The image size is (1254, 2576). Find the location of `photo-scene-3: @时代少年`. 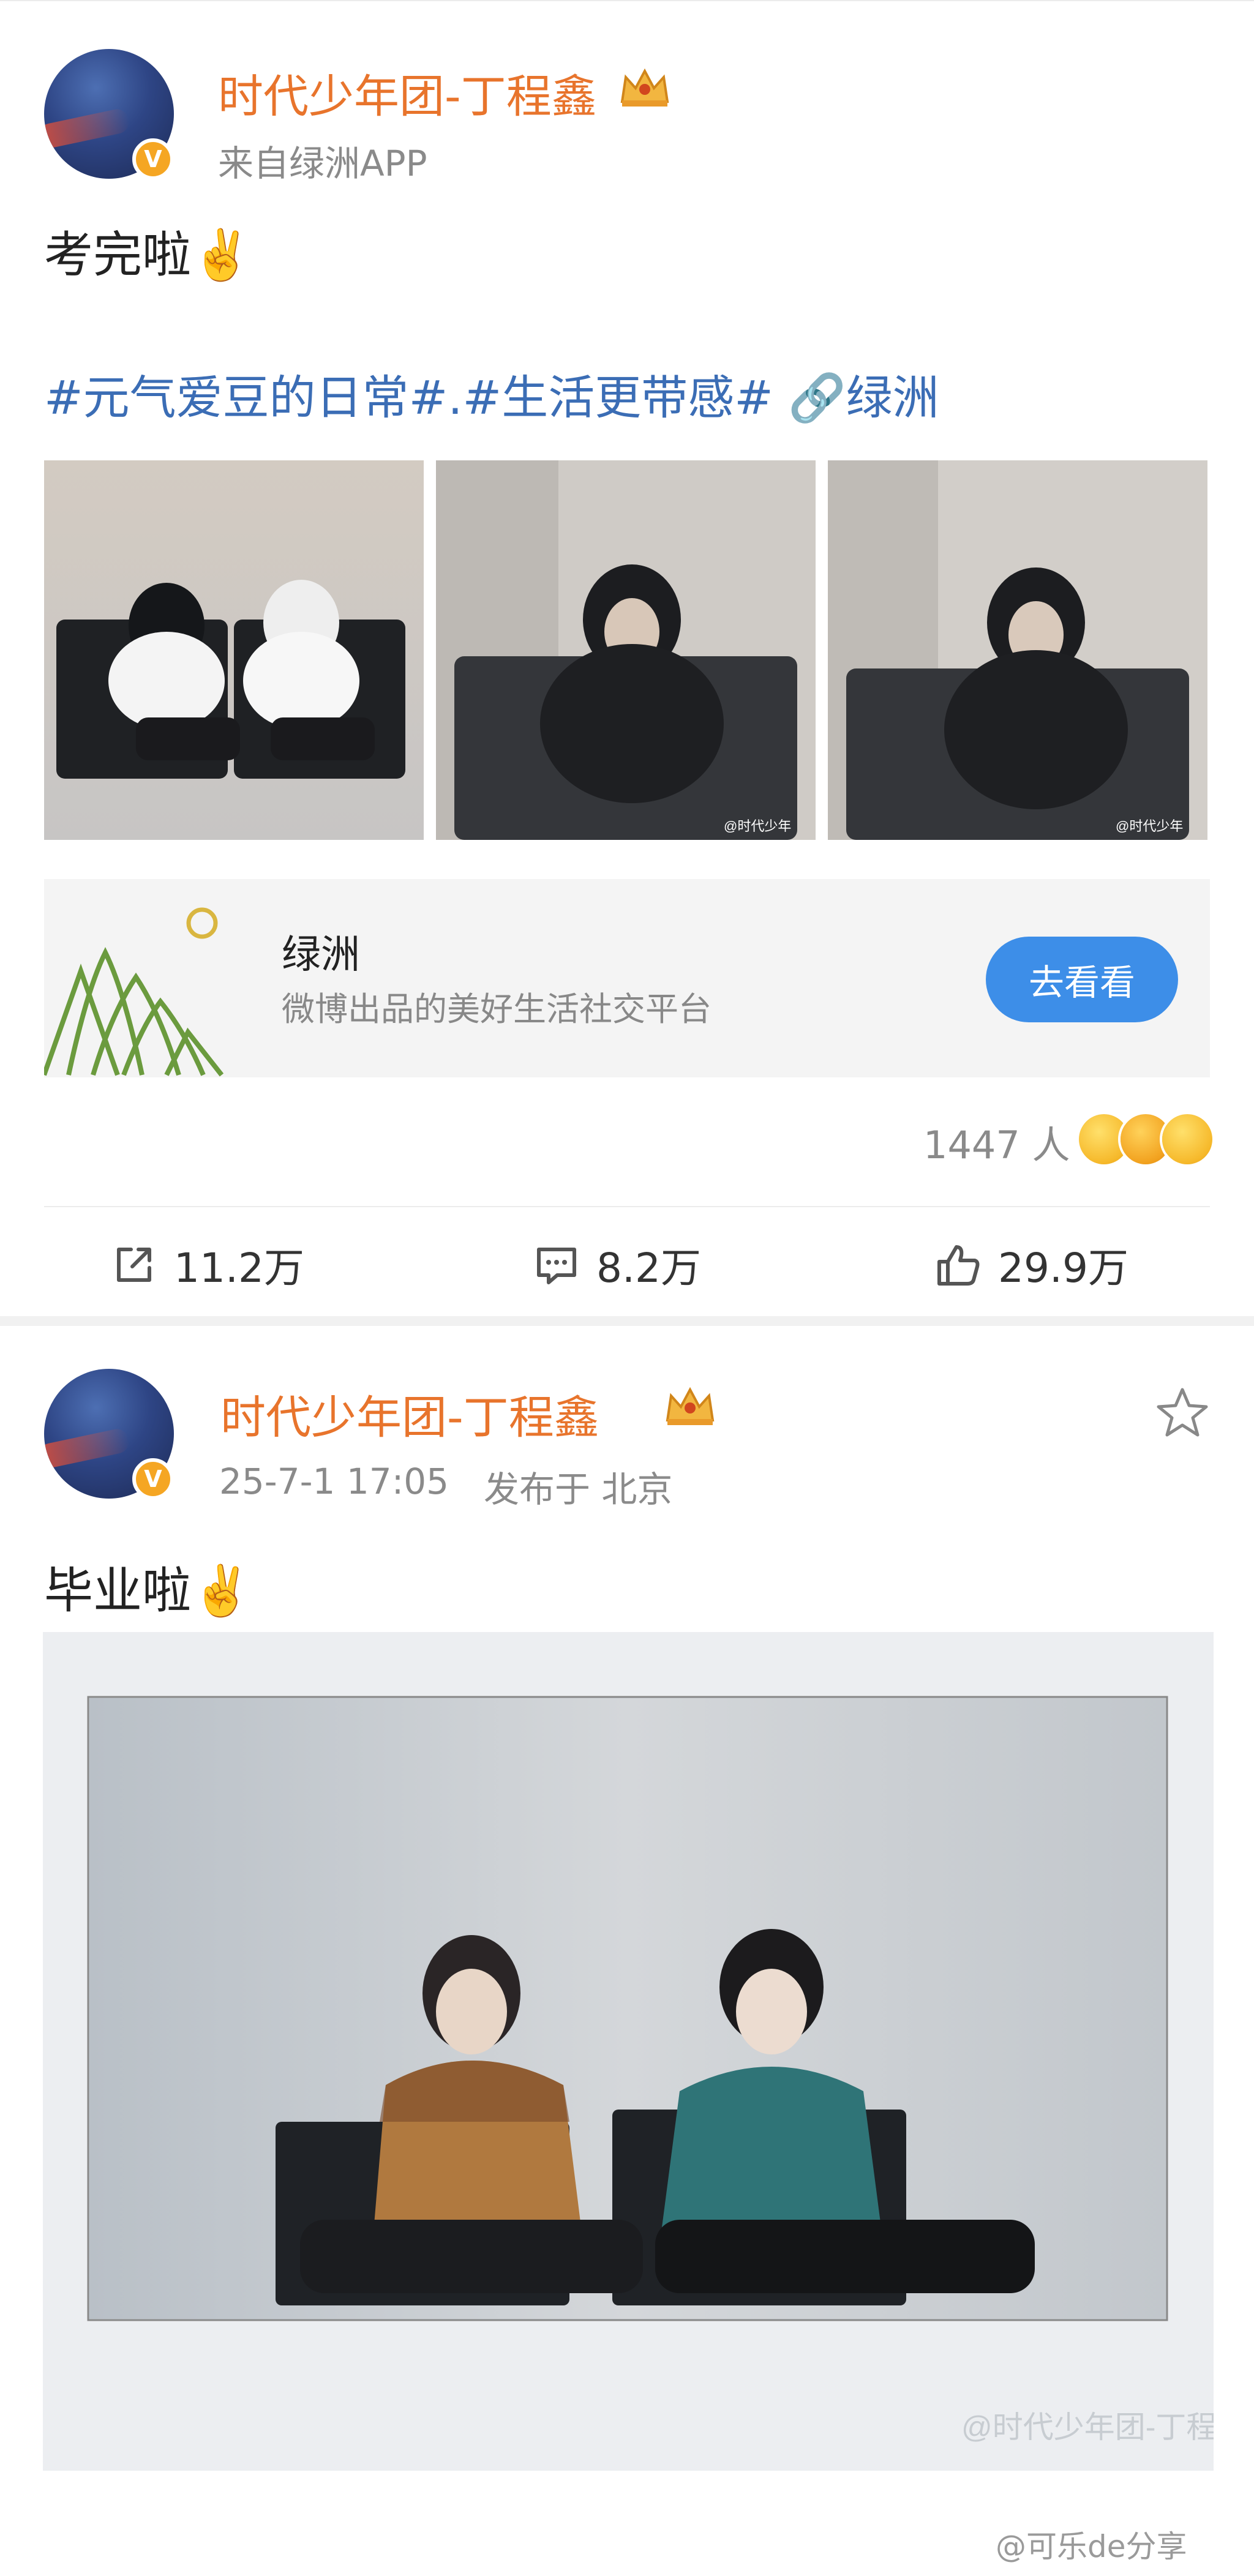

photo-scene-3: @时代少年 is located at coordinates (1017, 650).